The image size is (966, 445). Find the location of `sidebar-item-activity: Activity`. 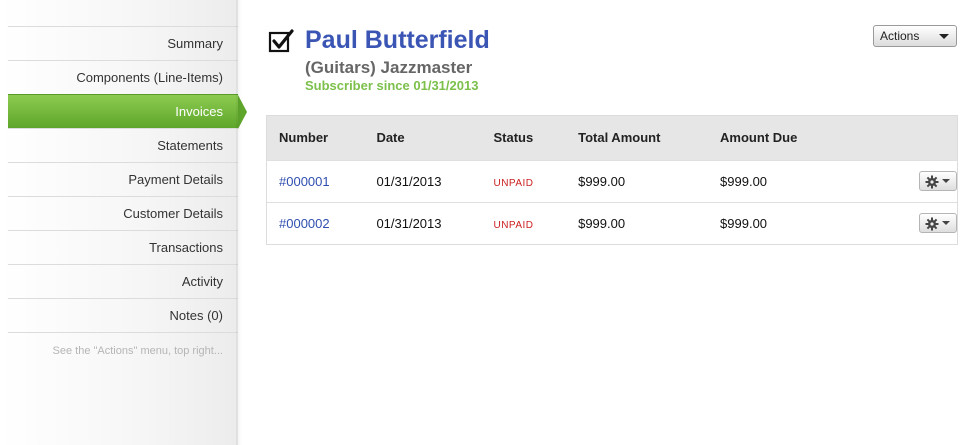

sidebar-item-activity: Activity is located at coordinates (123, 281).